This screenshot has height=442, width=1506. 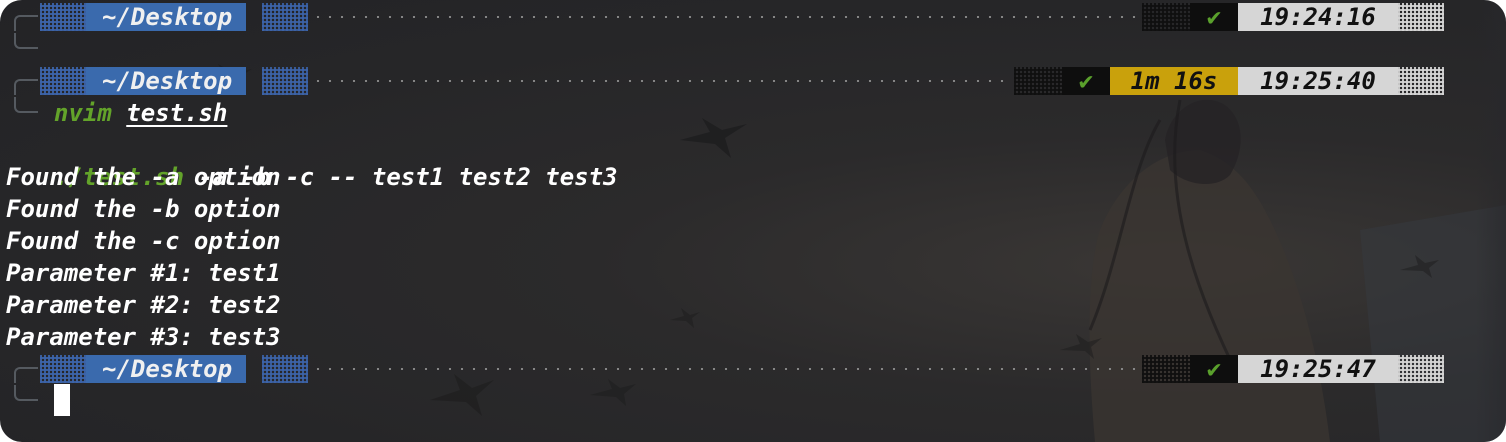 I want to click on time-segment: 19:25:40, so click(x=1318, y=81).